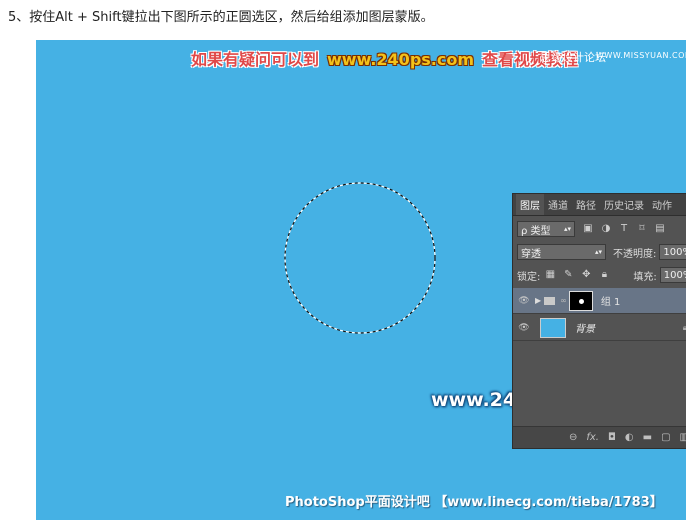 The image size is (693, 520). What do you see at coordinates (624, 206) in the screenshot?
I see `tab-history: 历史记录` at bounding box center [624, 206].